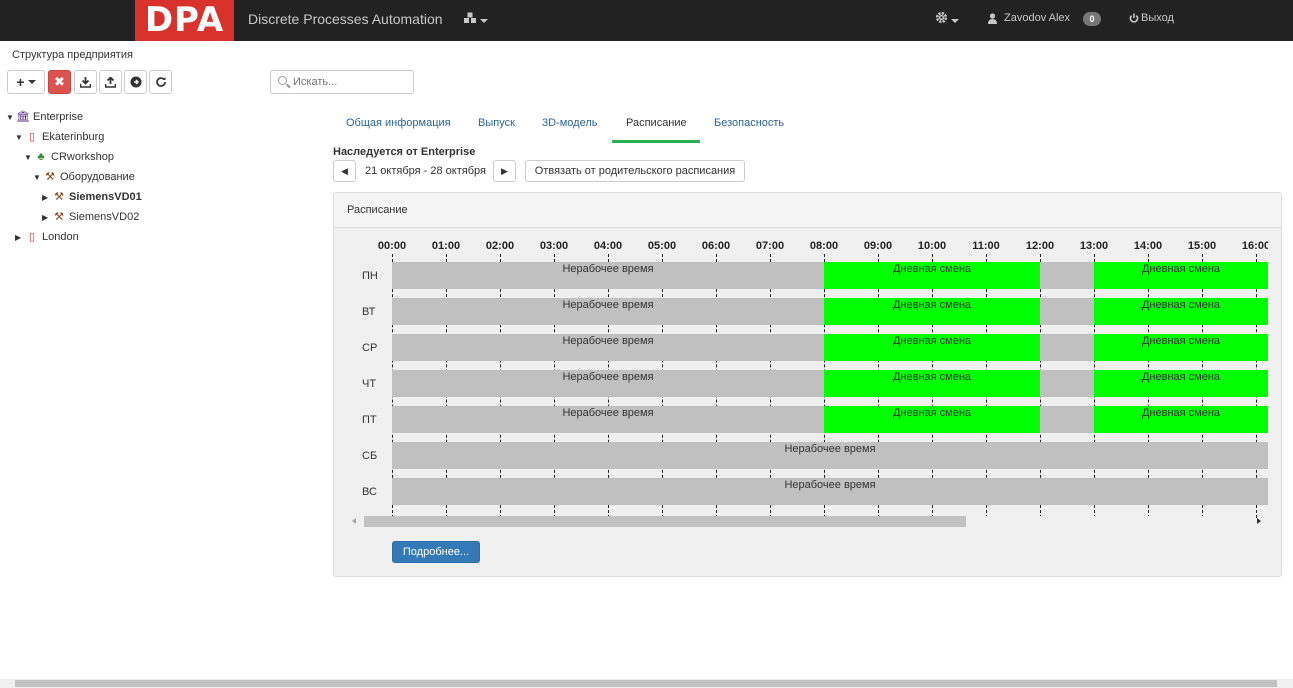  I want to click on download-button, so click(85, 82).